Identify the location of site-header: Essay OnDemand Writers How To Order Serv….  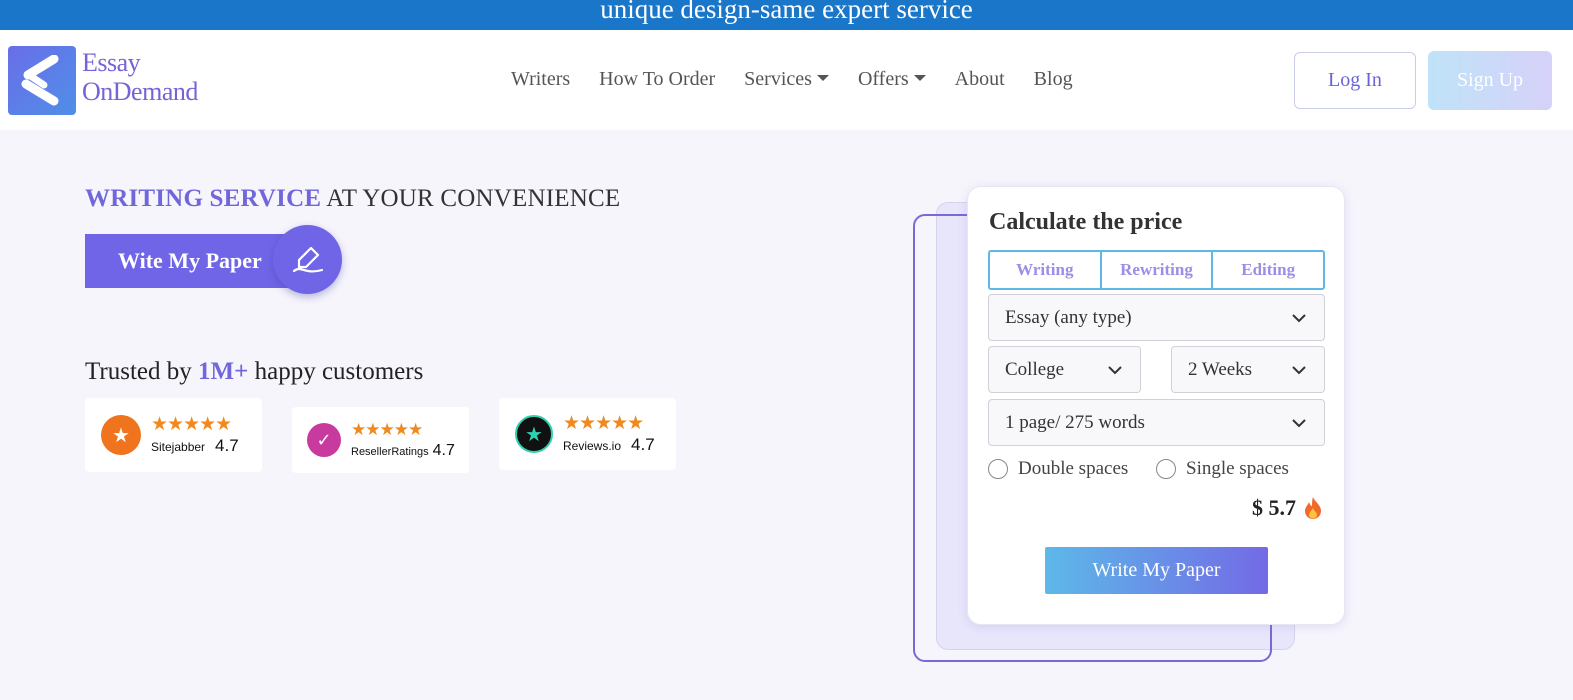
(786, 80).